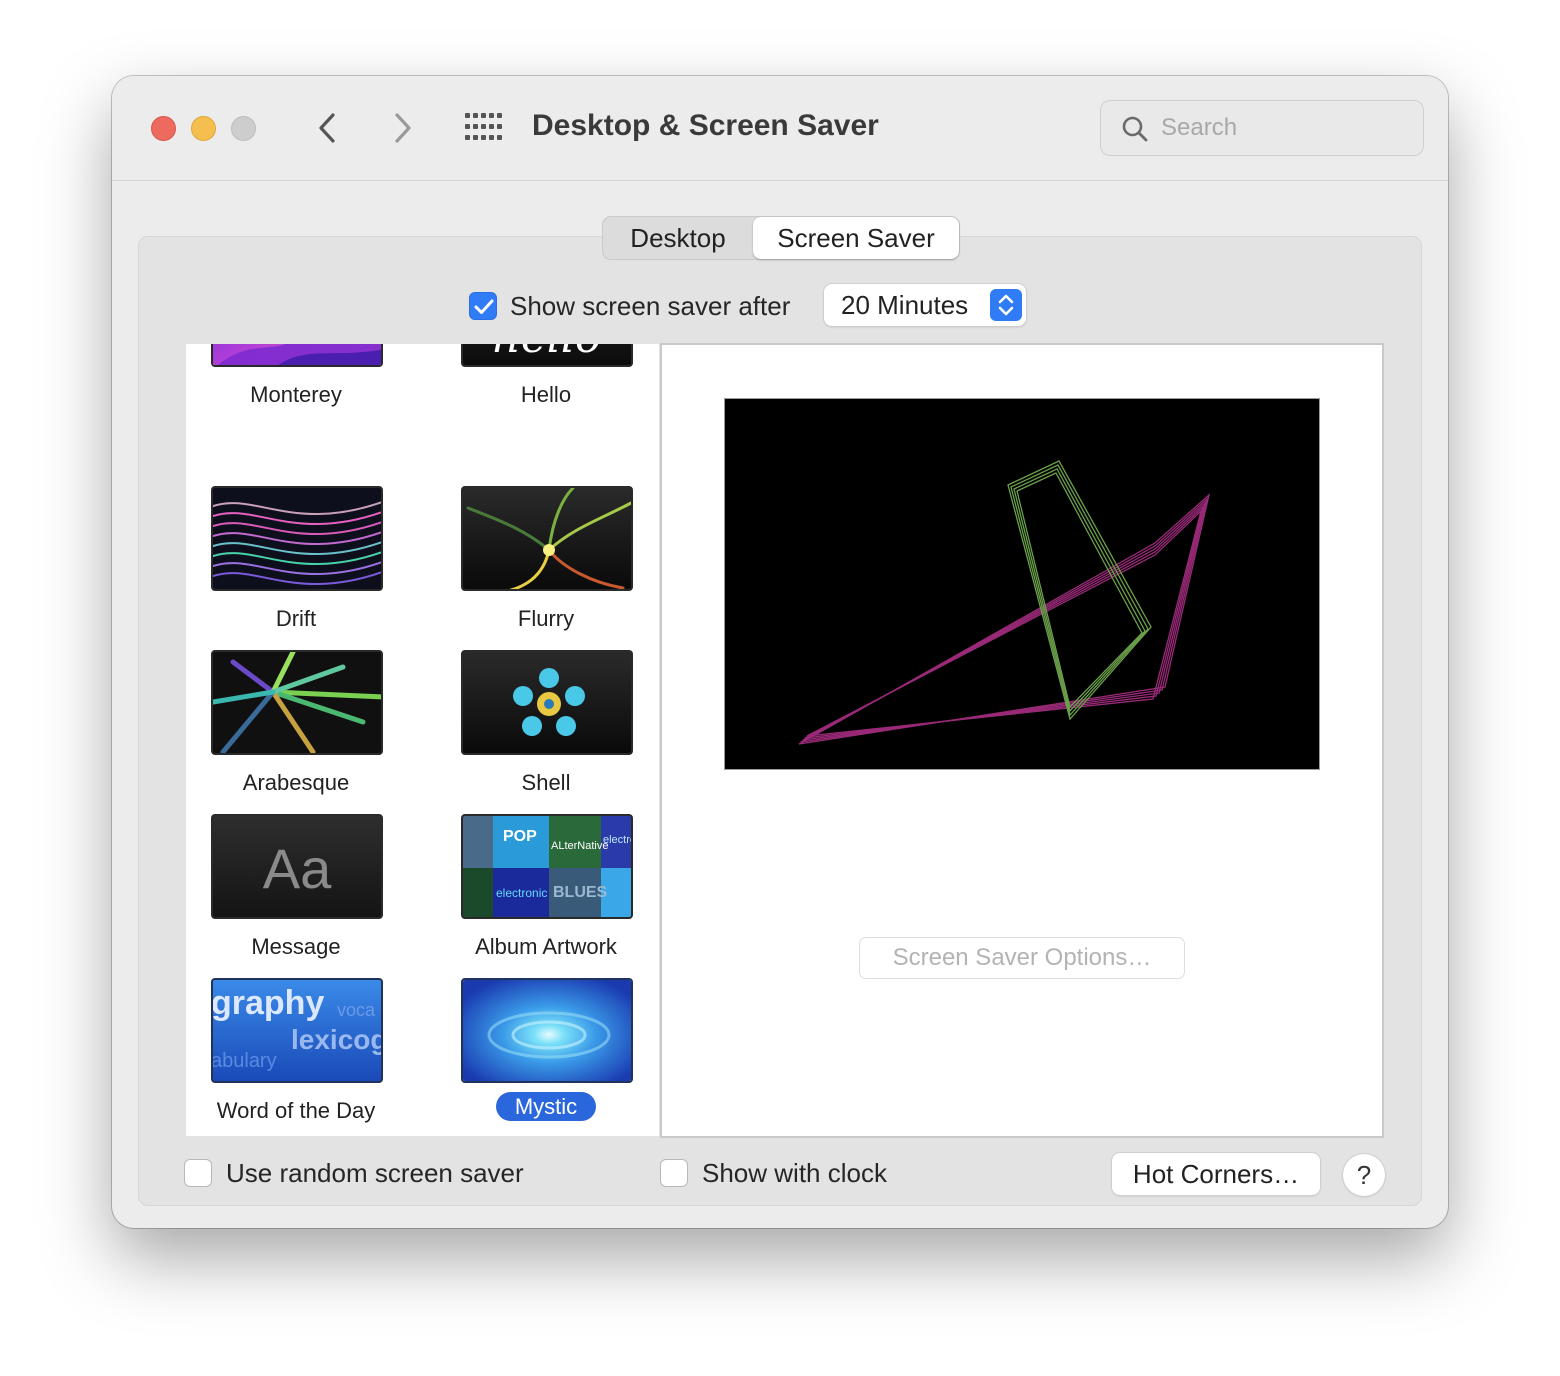  What do you see at coordinates (1286, 128) in the screenshot?
I see `search-input` at bounding box center [1286, 128].